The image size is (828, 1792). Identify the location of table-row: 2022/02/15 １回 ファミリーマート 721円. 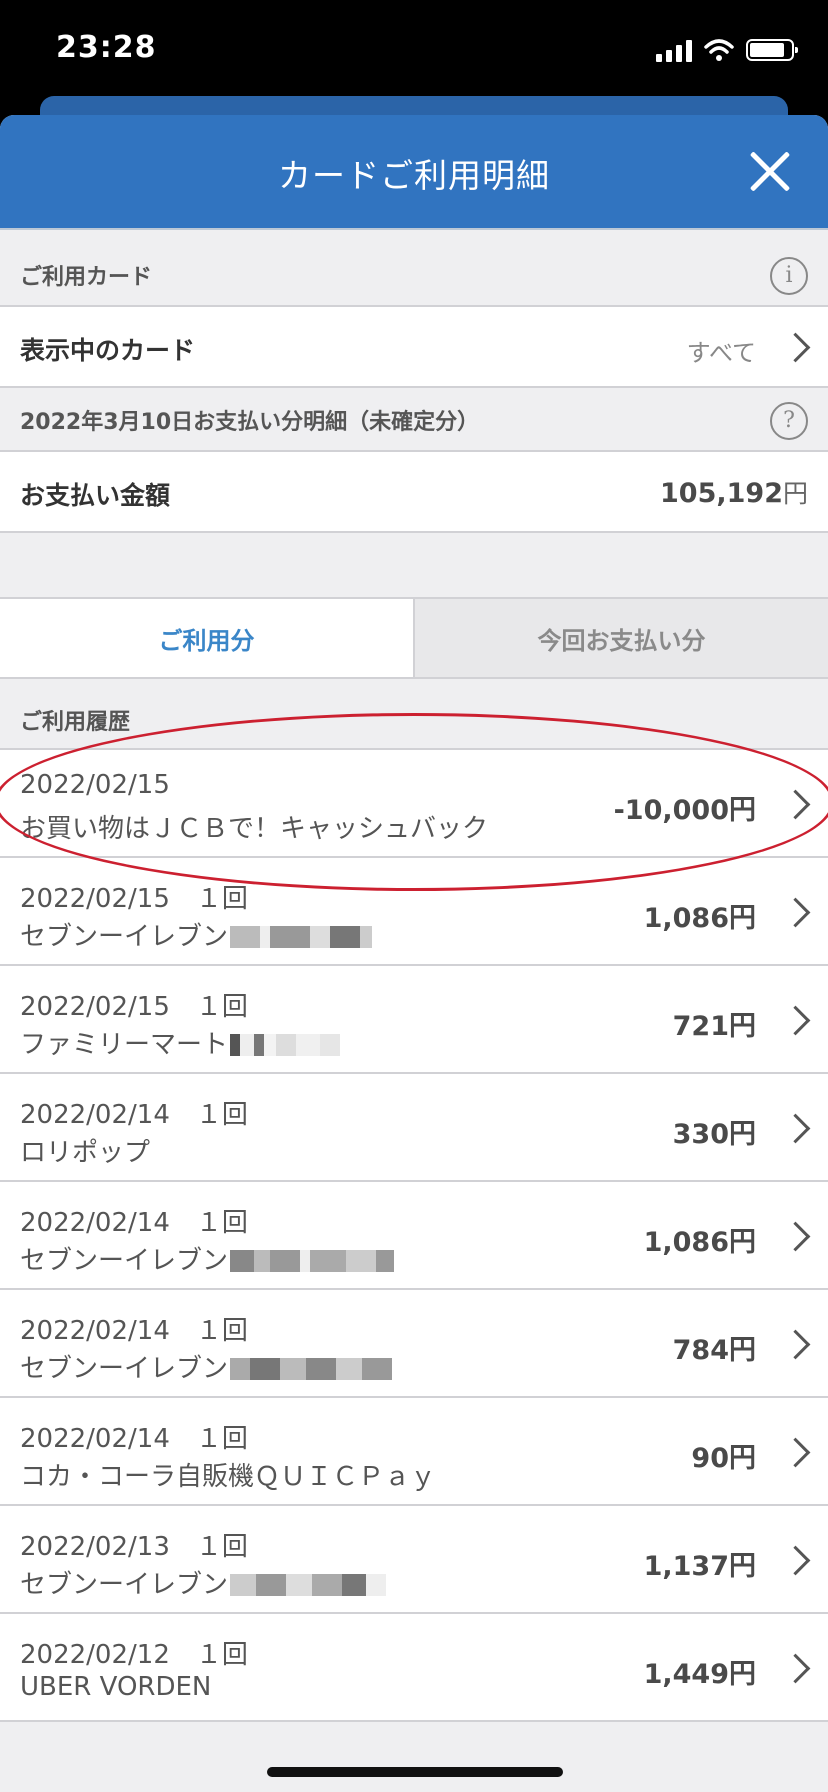
(414, 1020).